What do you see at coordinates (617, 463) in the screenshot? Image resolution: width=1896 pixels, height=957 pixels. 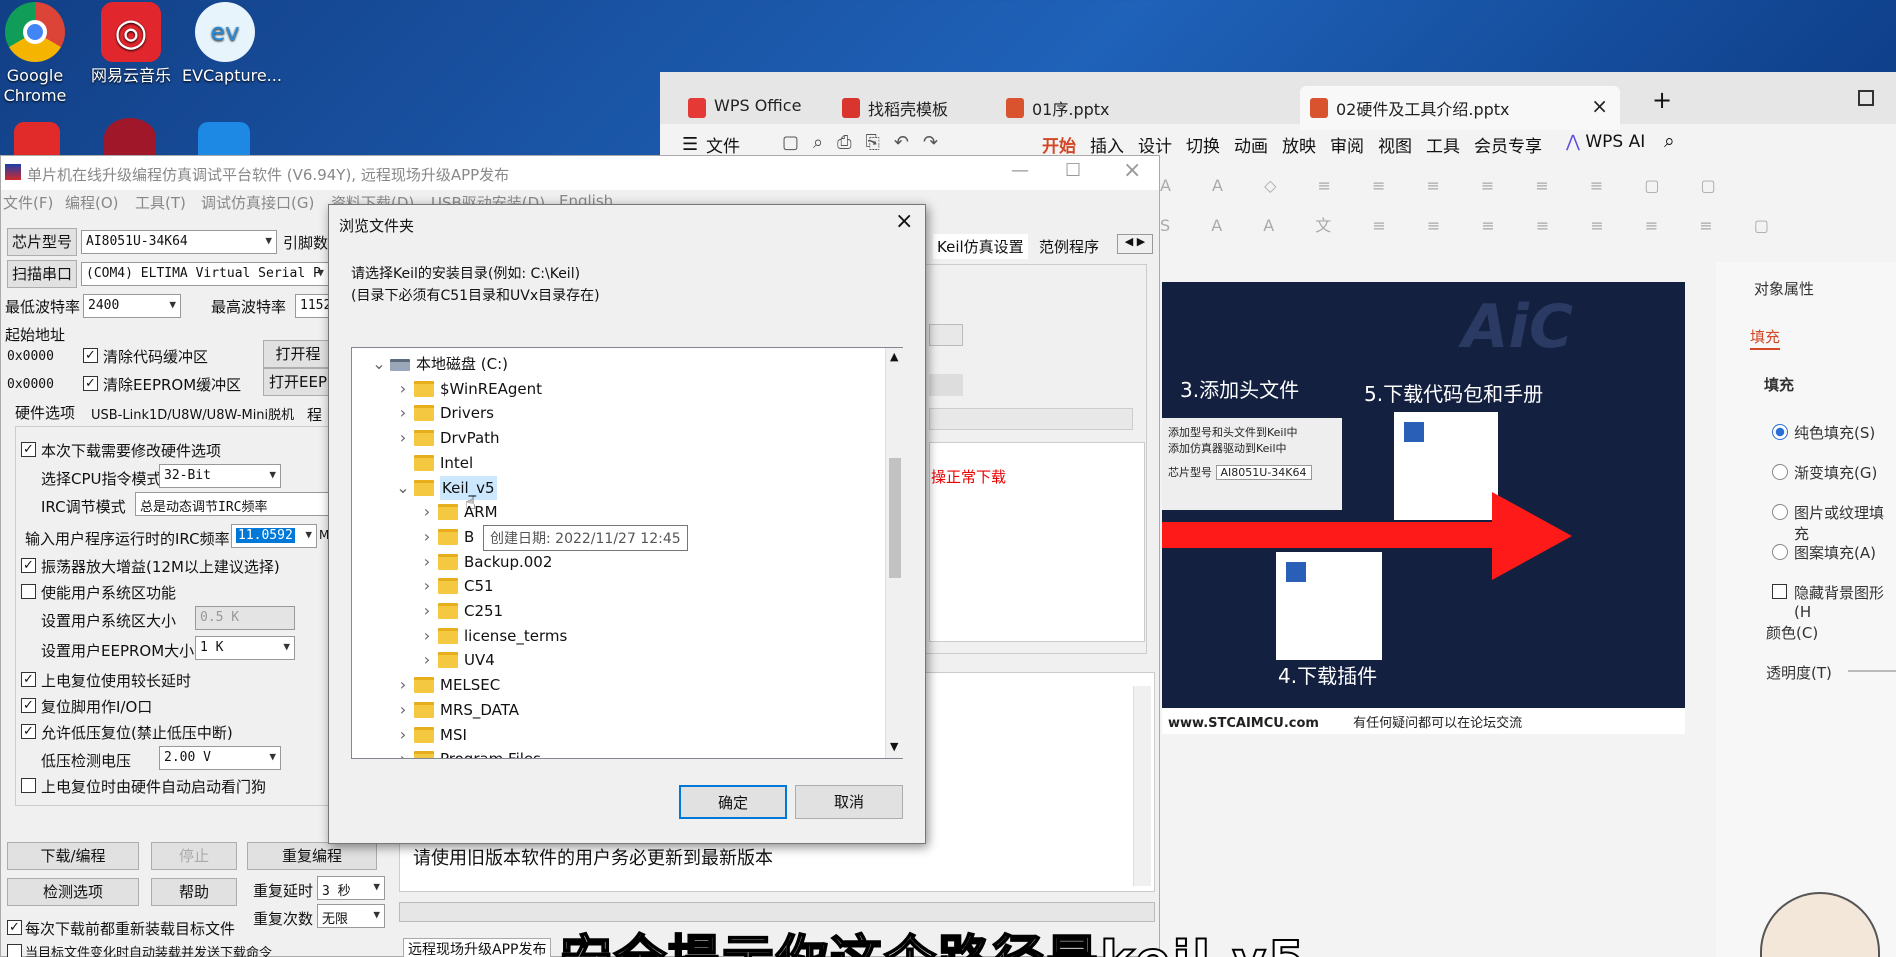 I see `tree-node: Intel` at bounding box center [617, 463].